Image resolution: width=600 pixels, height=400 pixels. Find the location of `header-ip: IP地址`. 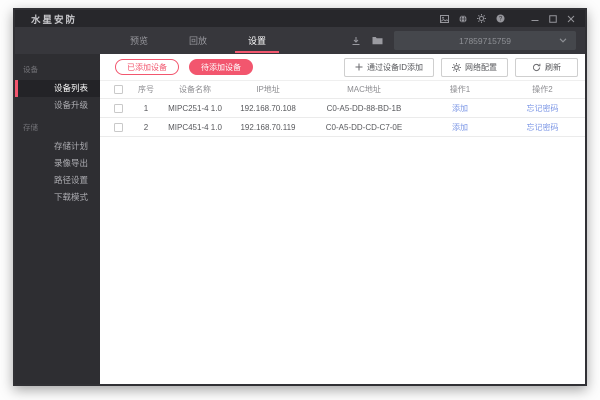

header-ip: IP地址 is located at coordinates (268, 89).